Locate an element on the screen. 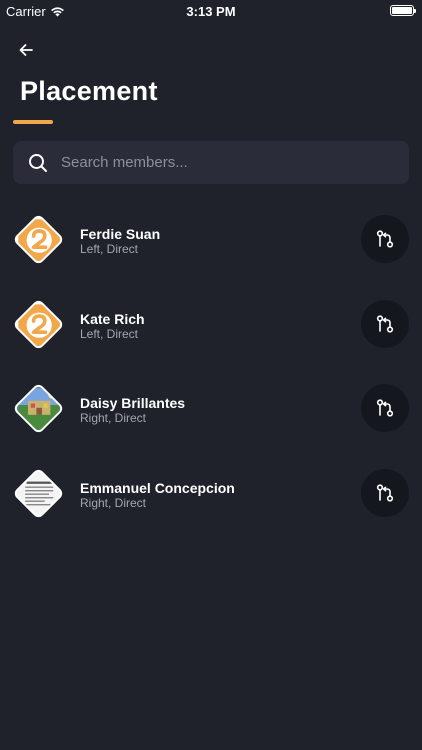  list-item: Daisy Brillantes Right, Direct is located at coordinates (211, 411).